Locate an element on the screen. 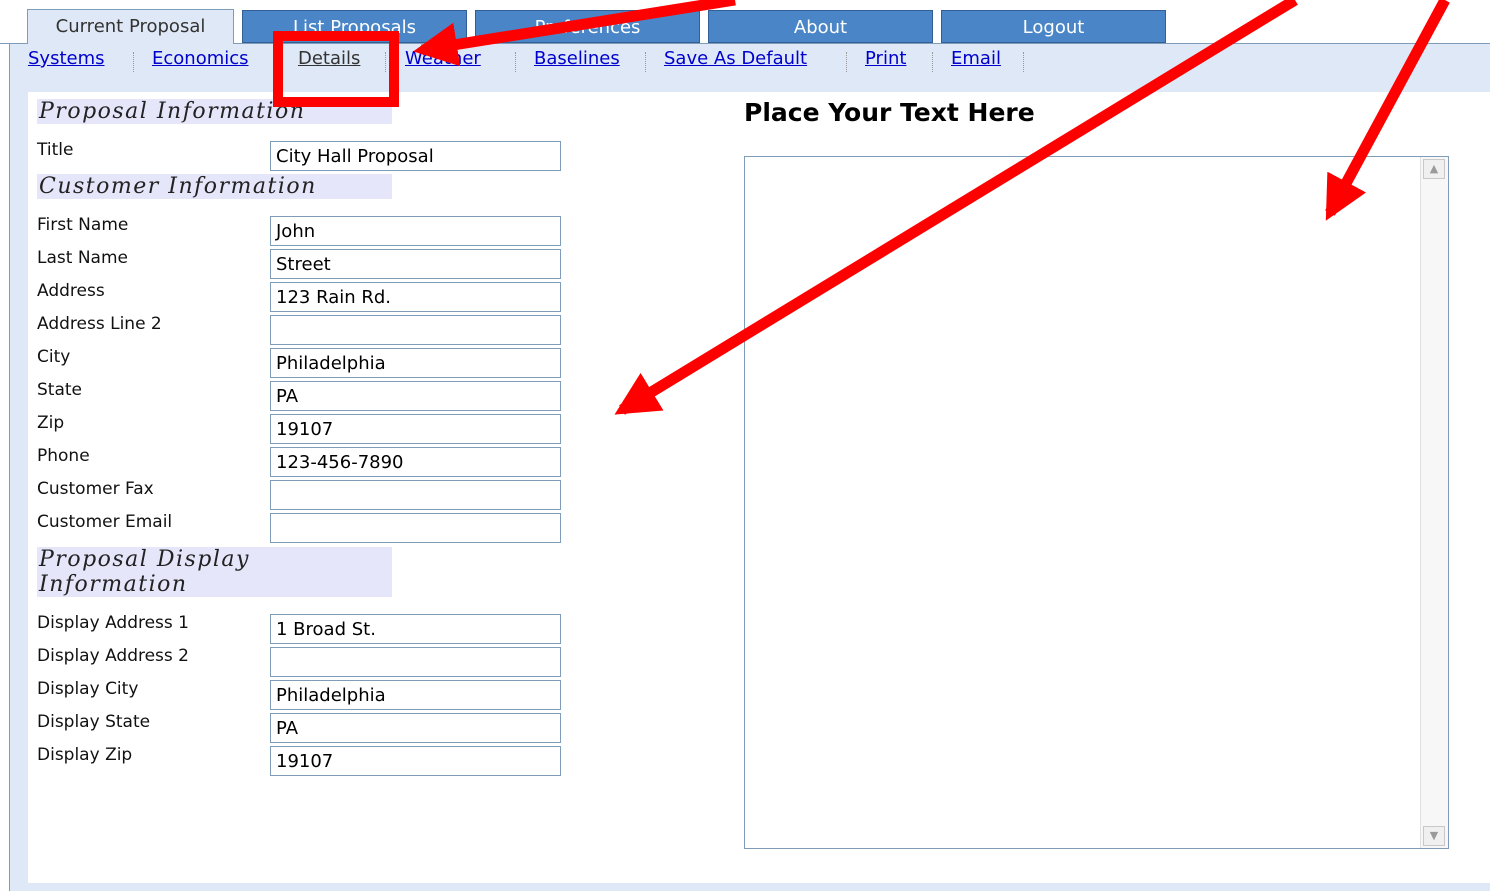 The width and height of the screenshot is (1490, 891). subnav-print-link: Print is located at coordinates (885, 58).